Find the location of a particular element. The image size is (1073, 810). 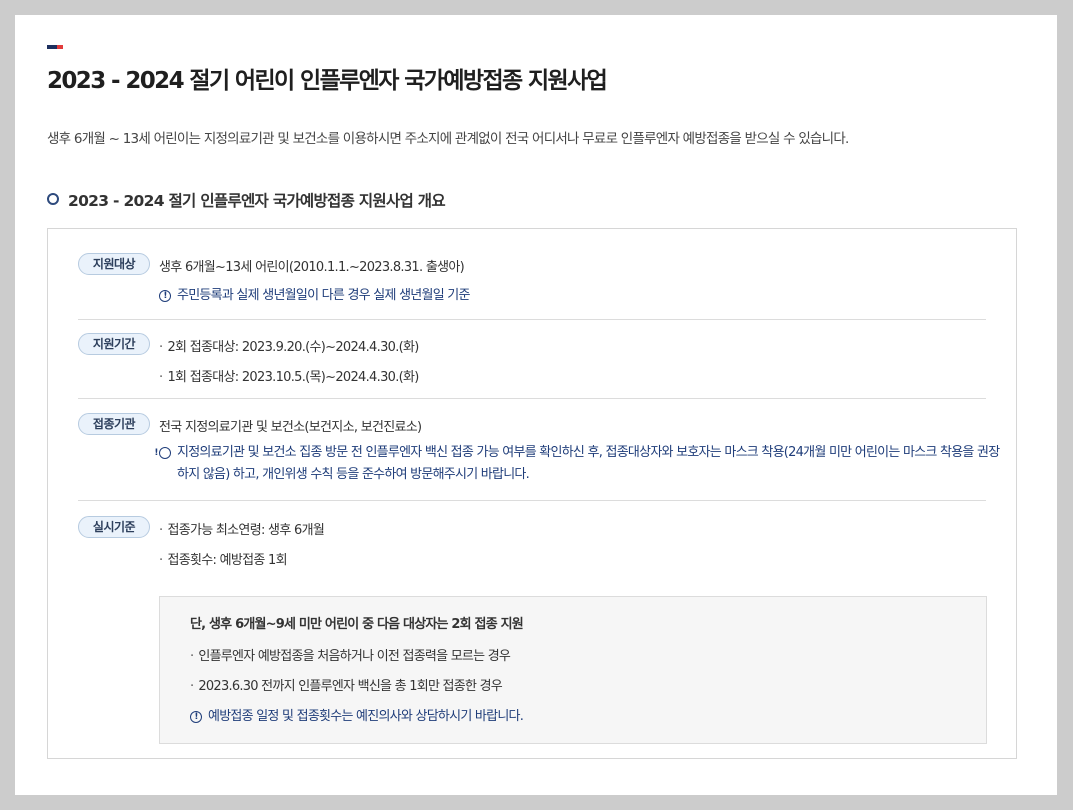

target-note: ! 주민등록과 실제 생년월일이 다른 경우 실제 생년월일 기준 is located at coordinates (314, 296).